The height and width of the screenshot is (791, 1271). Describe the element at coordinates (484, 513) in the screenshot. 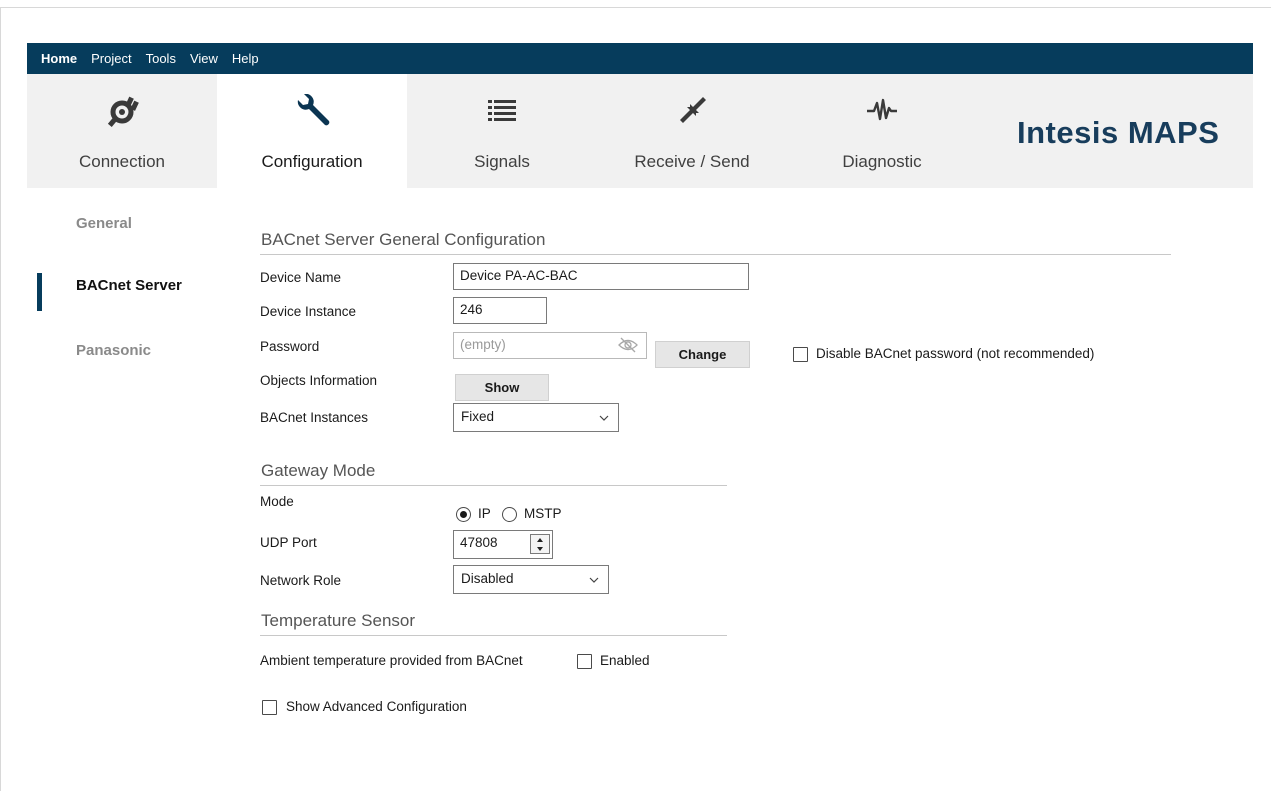

I see `mode-ip-label: IP` at that location.